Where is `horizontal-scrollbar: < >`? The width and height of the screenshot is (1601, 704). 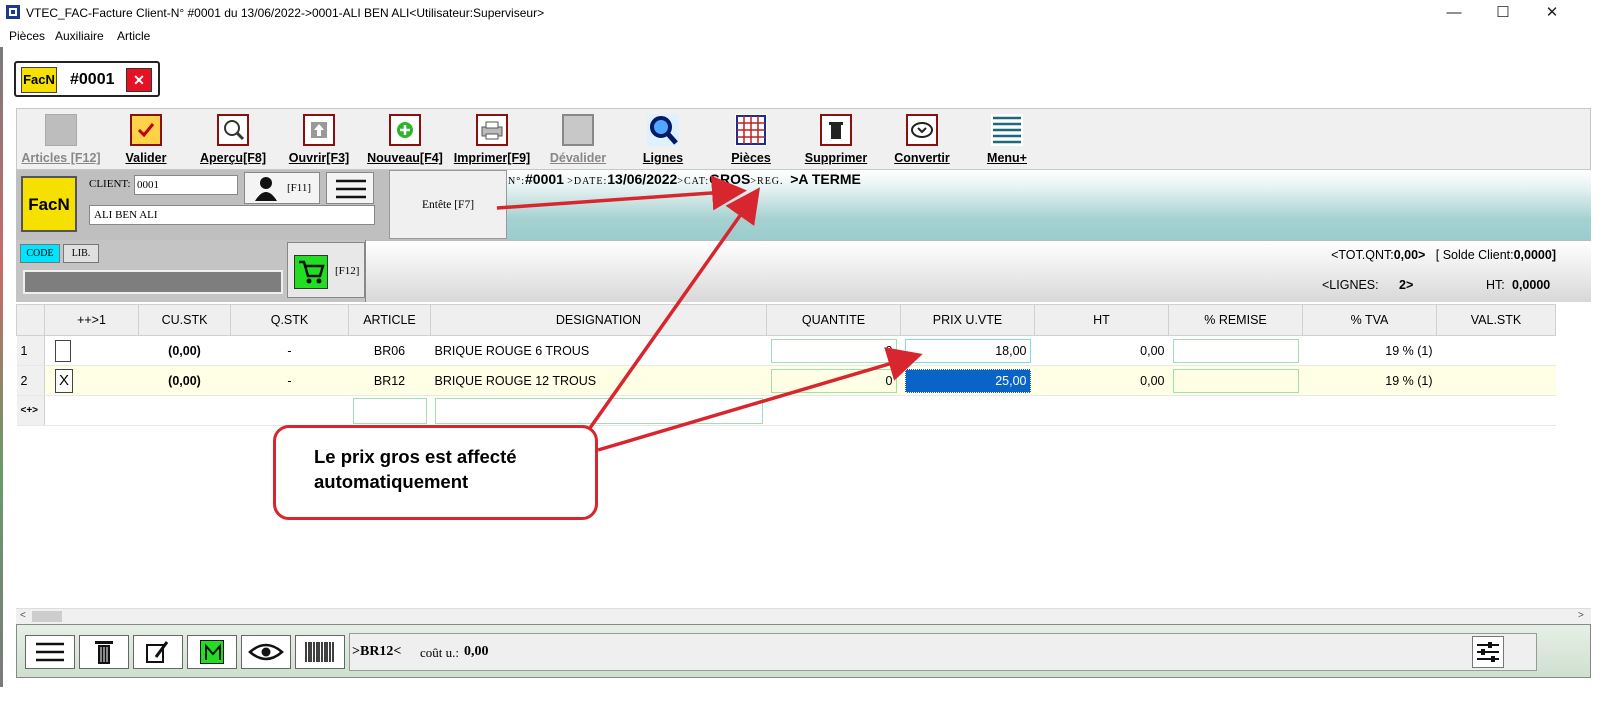 horizontal-scrollbar: < > is located at coordinates (803, 616).